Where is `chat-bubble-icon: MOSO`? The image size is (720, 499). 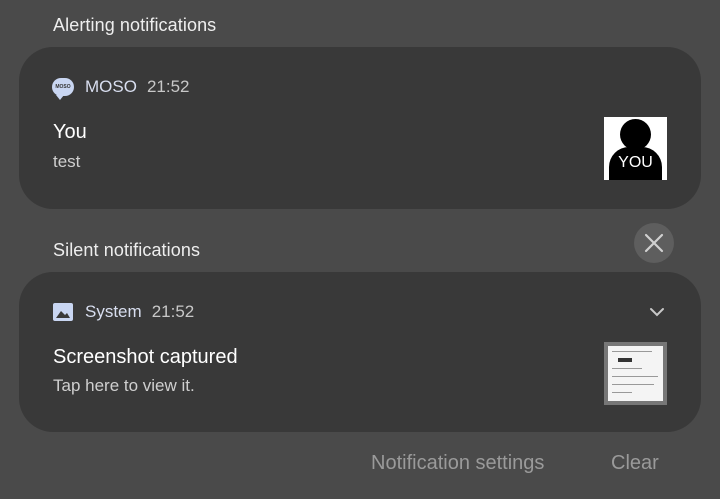
chat-bubble-icon: MOSO is located at coordinates (63, 88).